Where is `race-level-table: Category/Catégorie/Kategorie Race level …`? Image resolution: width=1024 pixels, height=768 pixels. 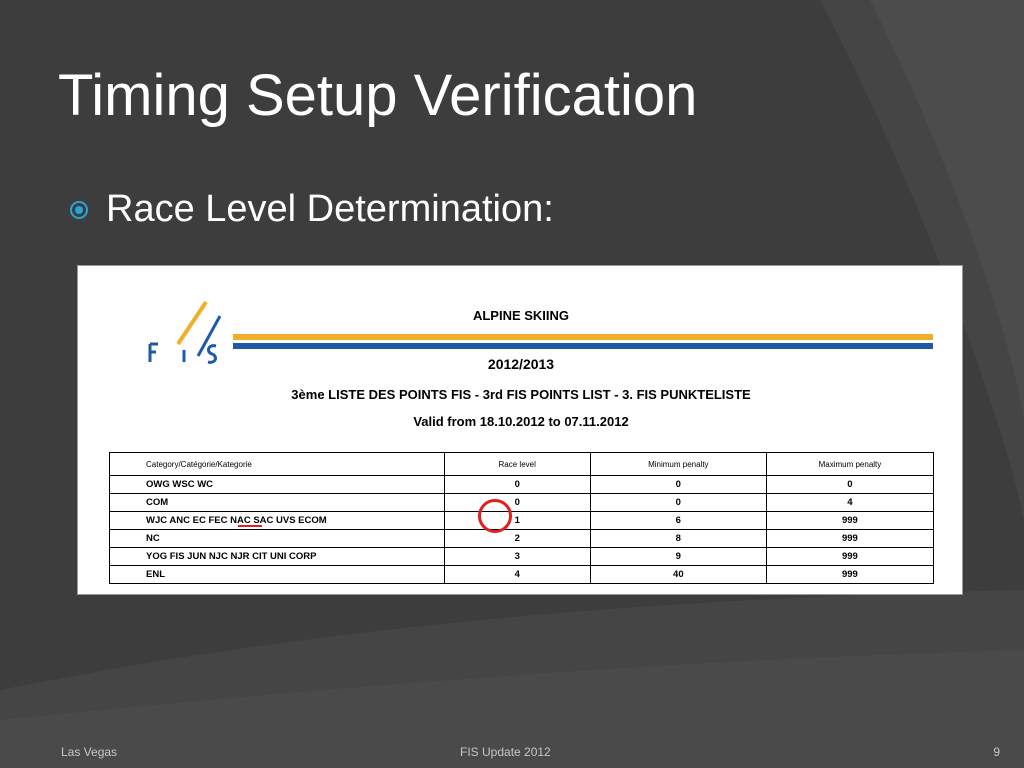 race-level-table: Category/Catégorie/Kategorie Race level … is located at coordinates (522, 518).